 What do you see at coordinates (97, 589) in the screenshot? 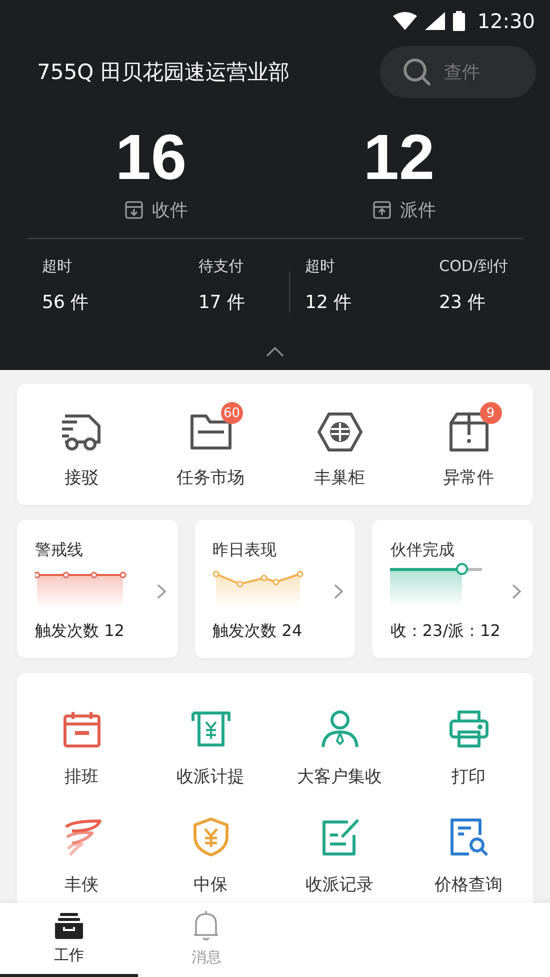
I see `metric-card: 警戒线 触发次数 12` at bounding box center [97, 589].